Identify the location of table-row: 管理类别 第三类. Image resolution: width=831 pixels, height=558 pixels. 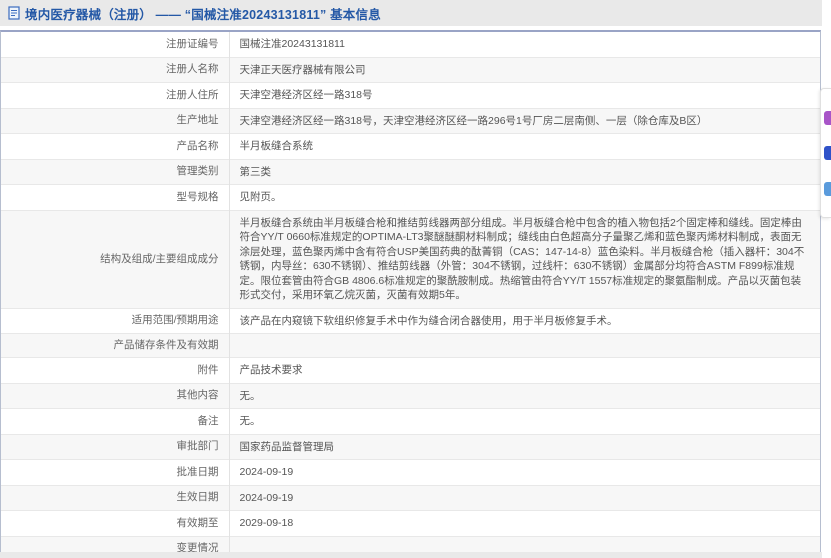
(410, 171).